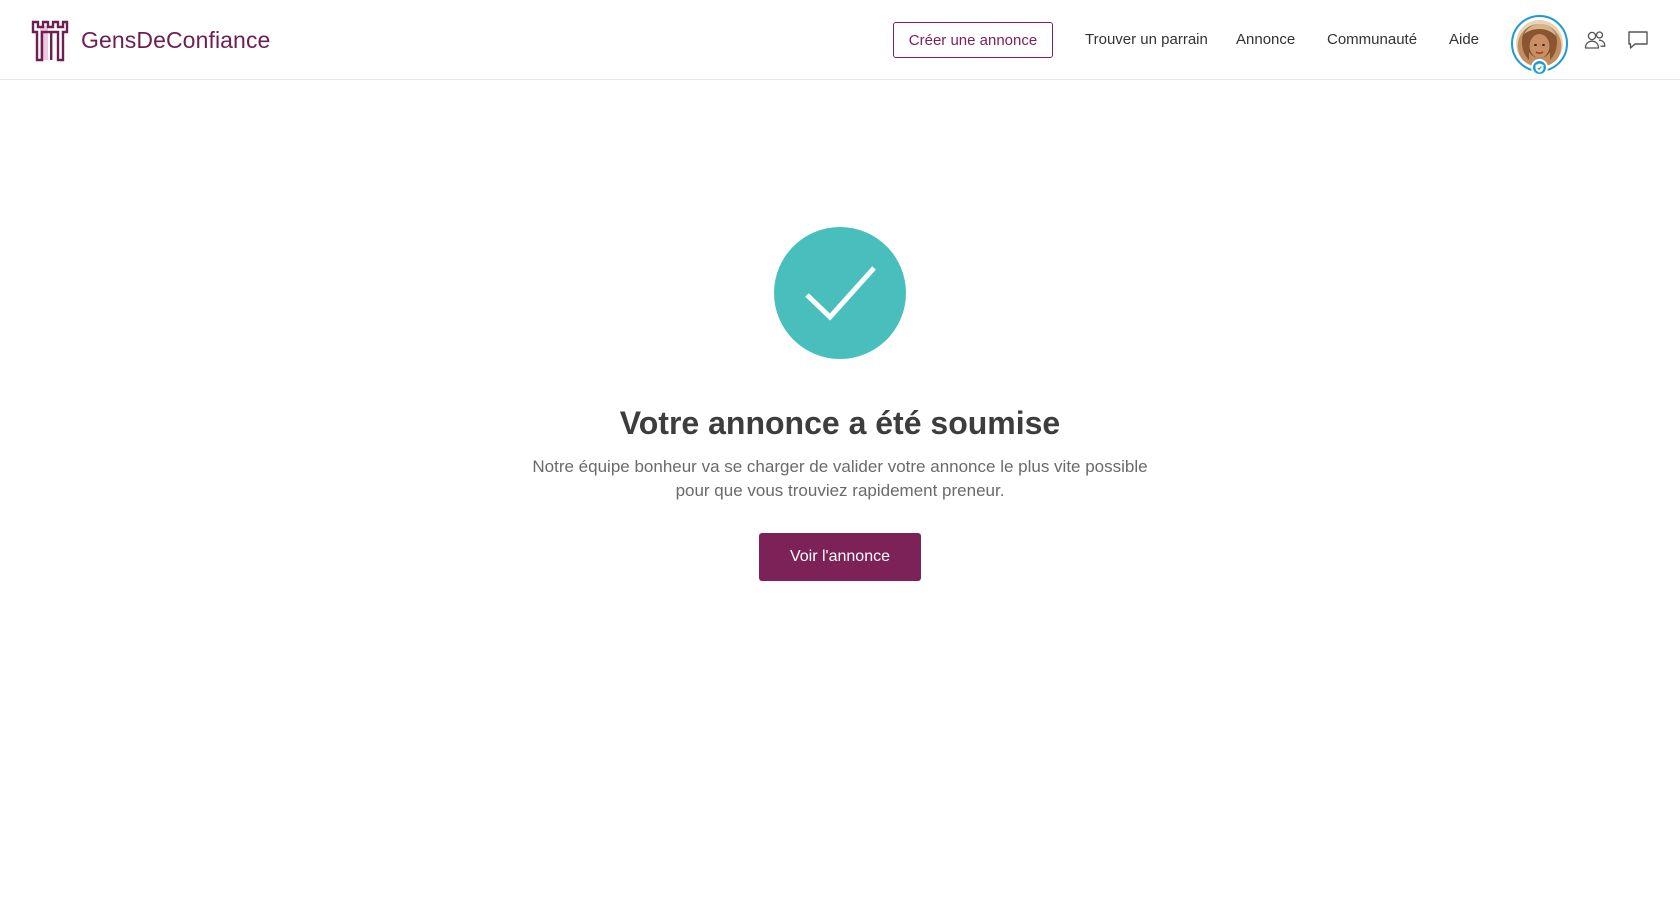 The height and width of the screenshot is (900, 1680). What do you see at coordinates (176, 39) in the screenshot?
I see `brand-name: GensDeConfiance` at bounding box center [176, 39].